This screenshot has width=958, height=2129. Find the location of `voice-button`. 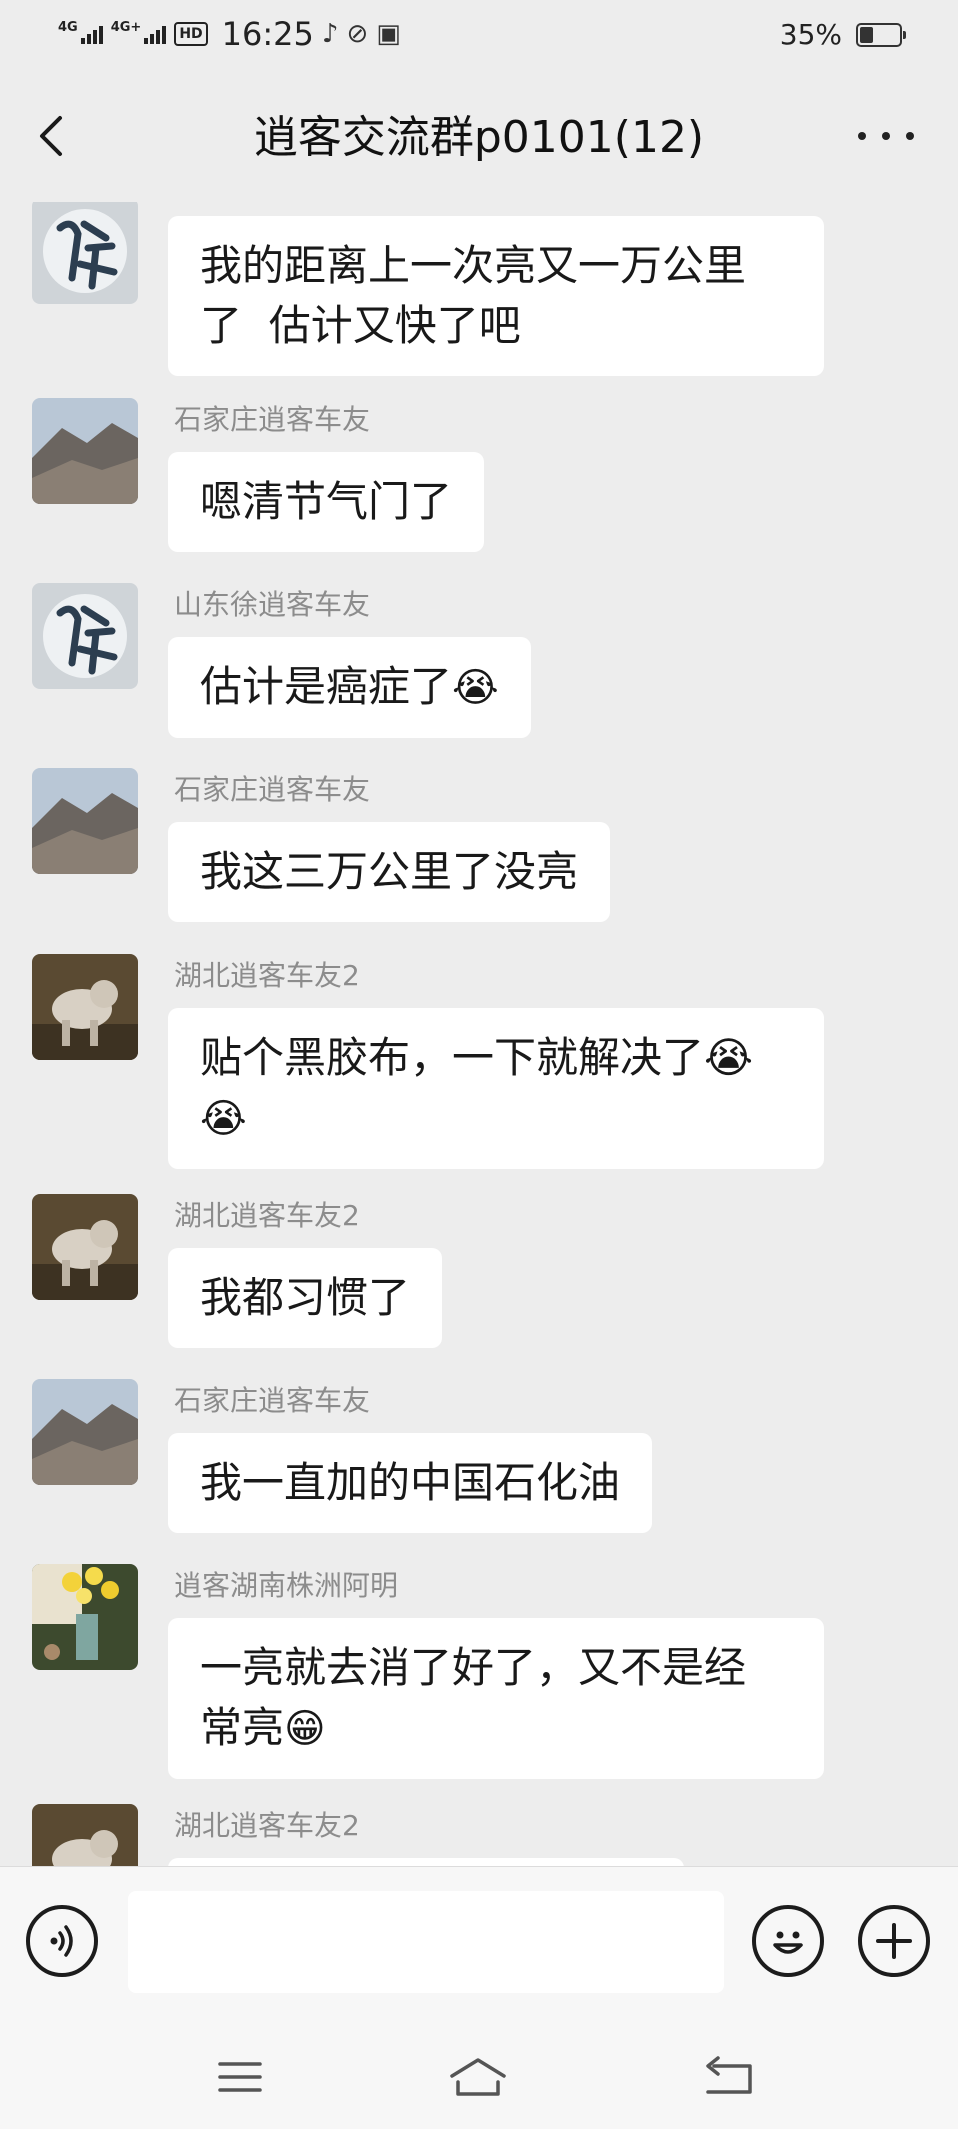

voice-button is located at coordinates (62, 1941).